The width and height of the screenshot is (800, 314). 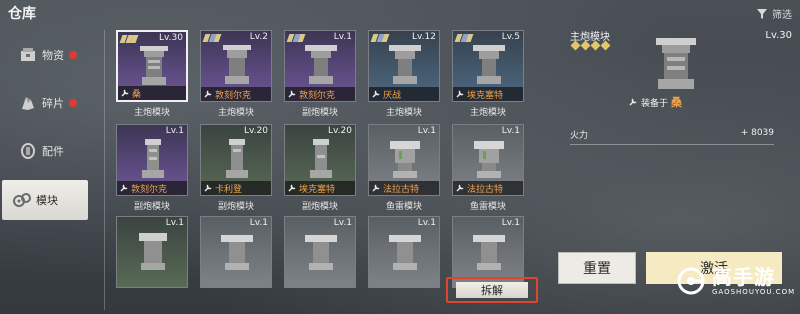 What do you see at coordinates (590, 45) in the screenshot?
I see `rank-diamonds` at bounding box center [590, 45].